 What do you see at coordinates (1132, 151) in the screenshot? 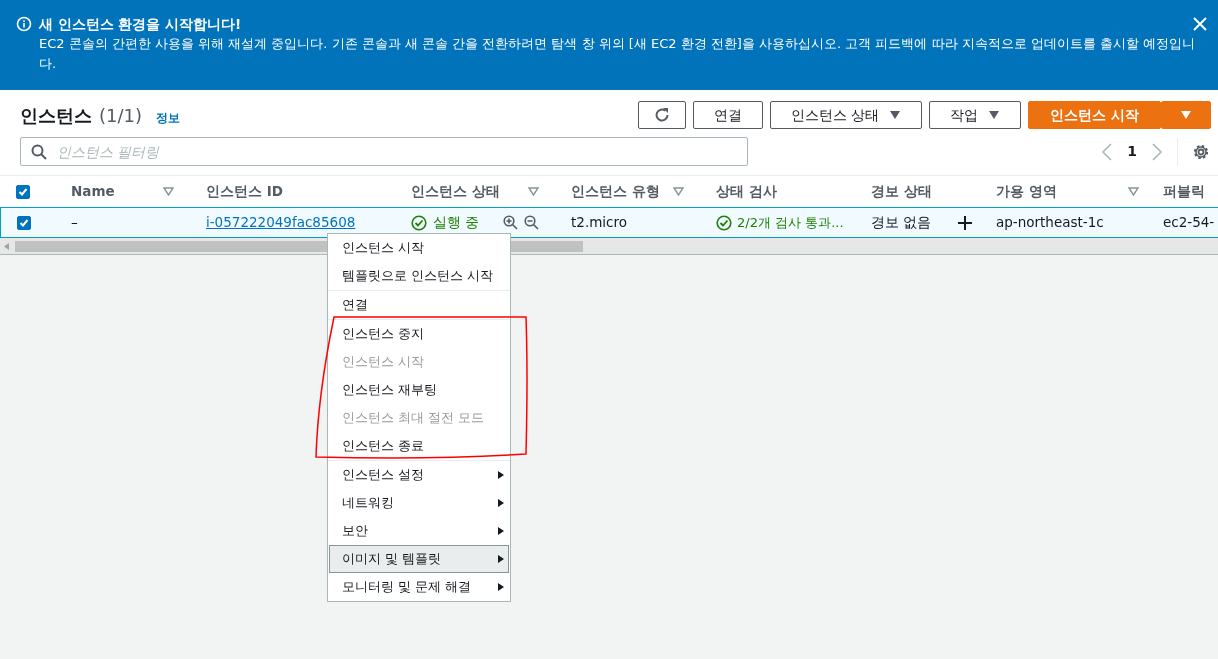
I see `page-number: 1` at bounding box center [1132, 151].